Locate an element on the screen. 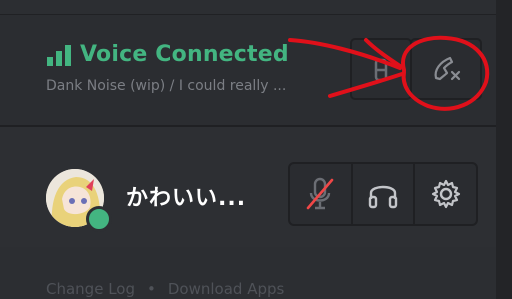 This screenshot has width=512, height=299. screen-share-icon is located at coordinates (381, 70).